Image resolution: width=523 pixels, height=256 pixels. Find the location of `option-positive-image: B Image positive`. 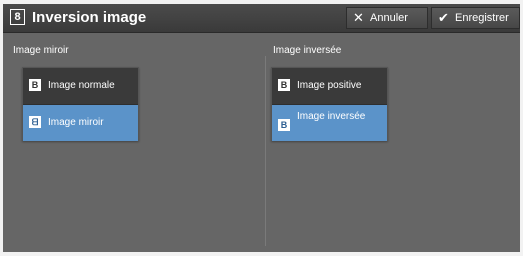

option-positive-image: B Image positive is located at coordinates (329, 86).